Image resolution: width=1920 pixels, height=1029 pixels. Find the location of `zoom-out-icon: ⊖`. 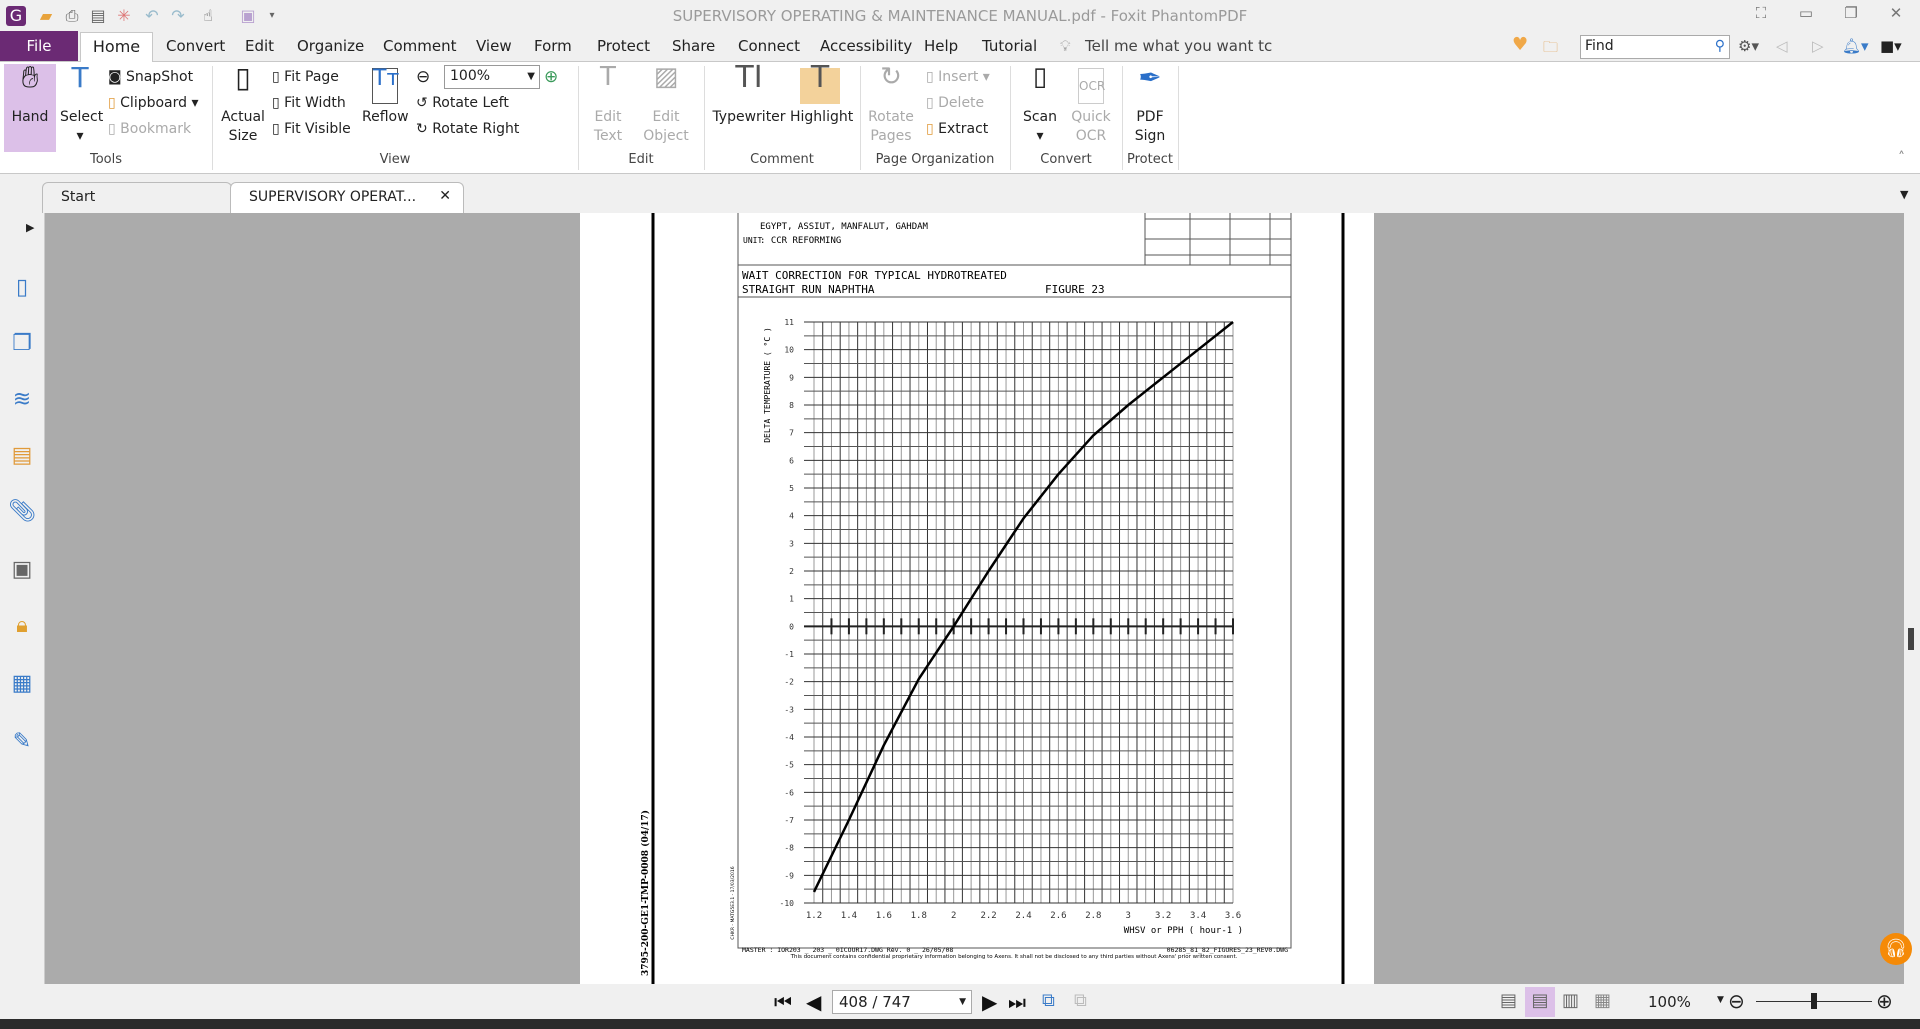

zoom-out-icon: ⊖ is located at coordinates (423, 77).